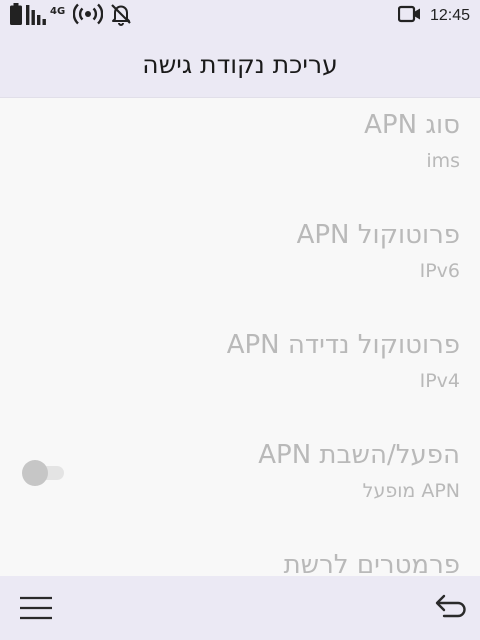  What do you see at coordinates (343, 345) in the screenshot?
I see `setting-title: פרוטוקול נדידה APN` at bounding box center [343, 345].